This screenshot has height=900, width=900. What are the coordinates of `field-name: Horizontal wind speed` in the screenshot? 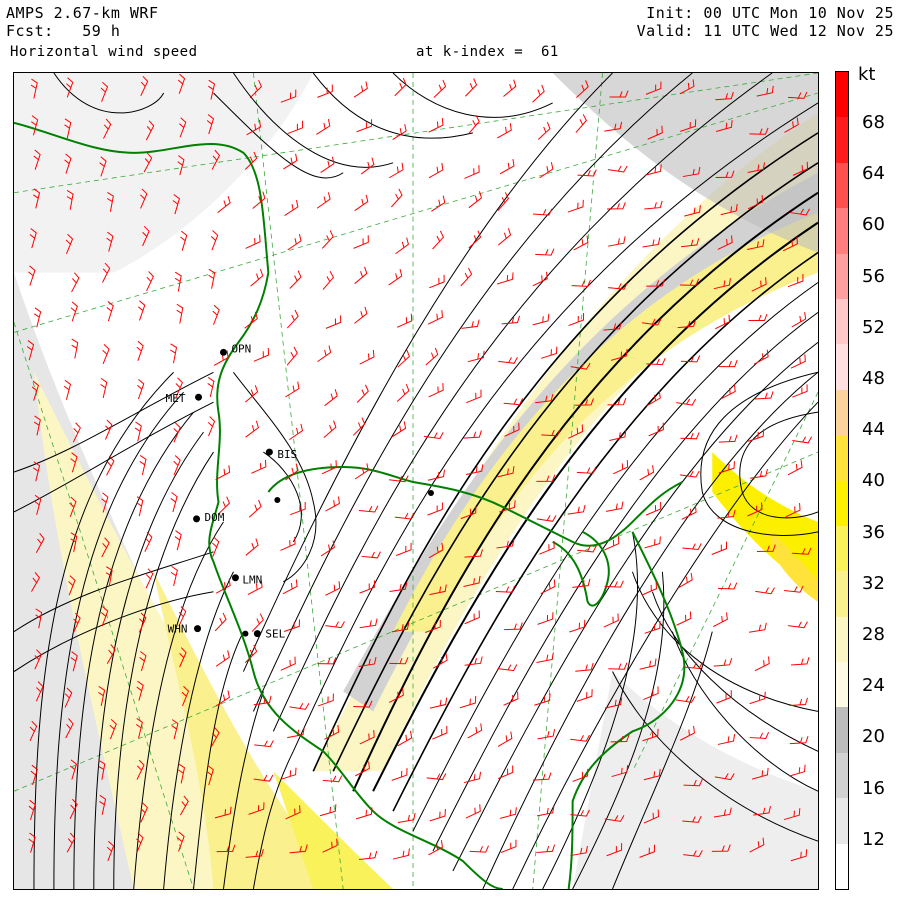 It's located at (104, 52).